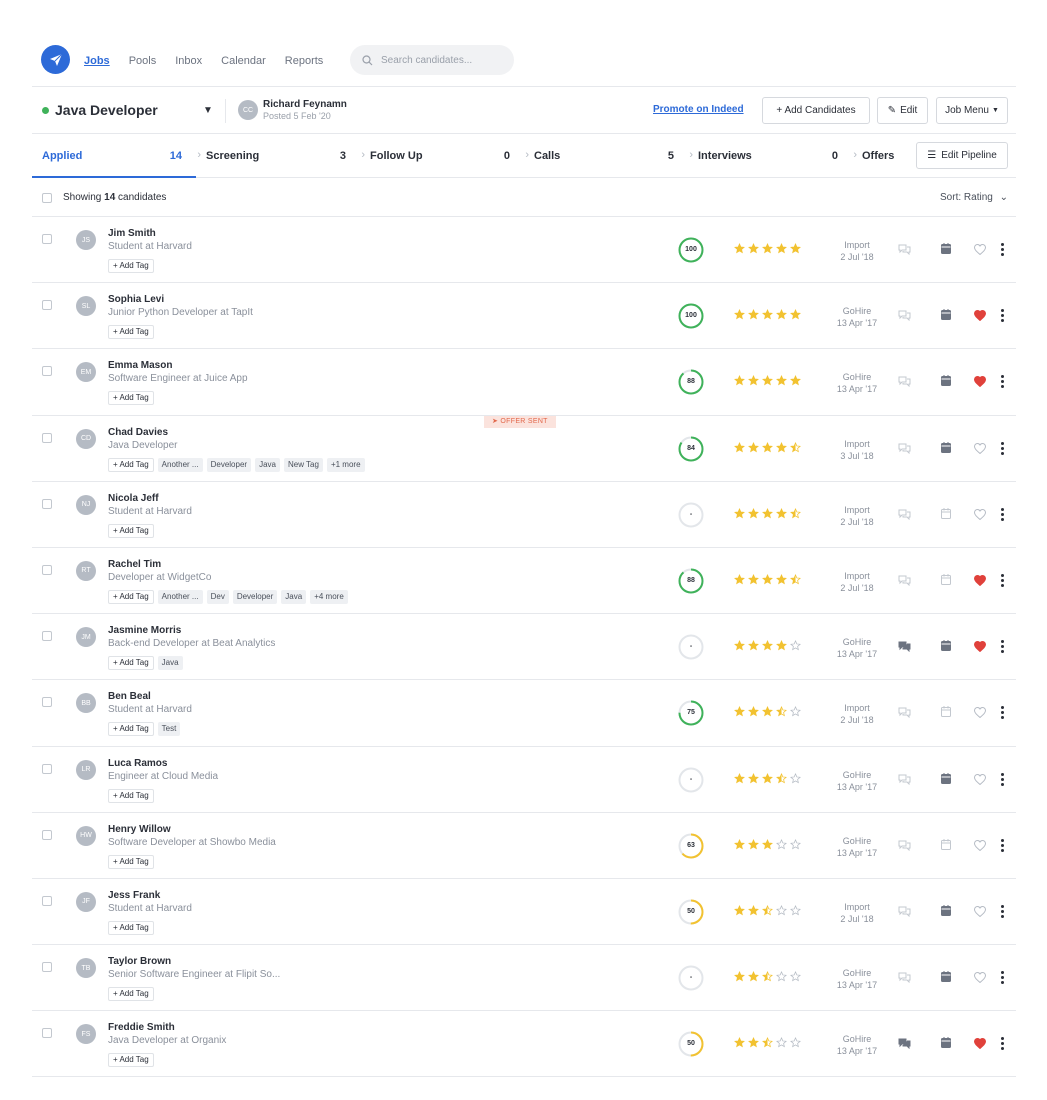 The width and height of the screenshot is (1047, 1100). I want to click on nav-link-reports: Reports, so click(304, 61).